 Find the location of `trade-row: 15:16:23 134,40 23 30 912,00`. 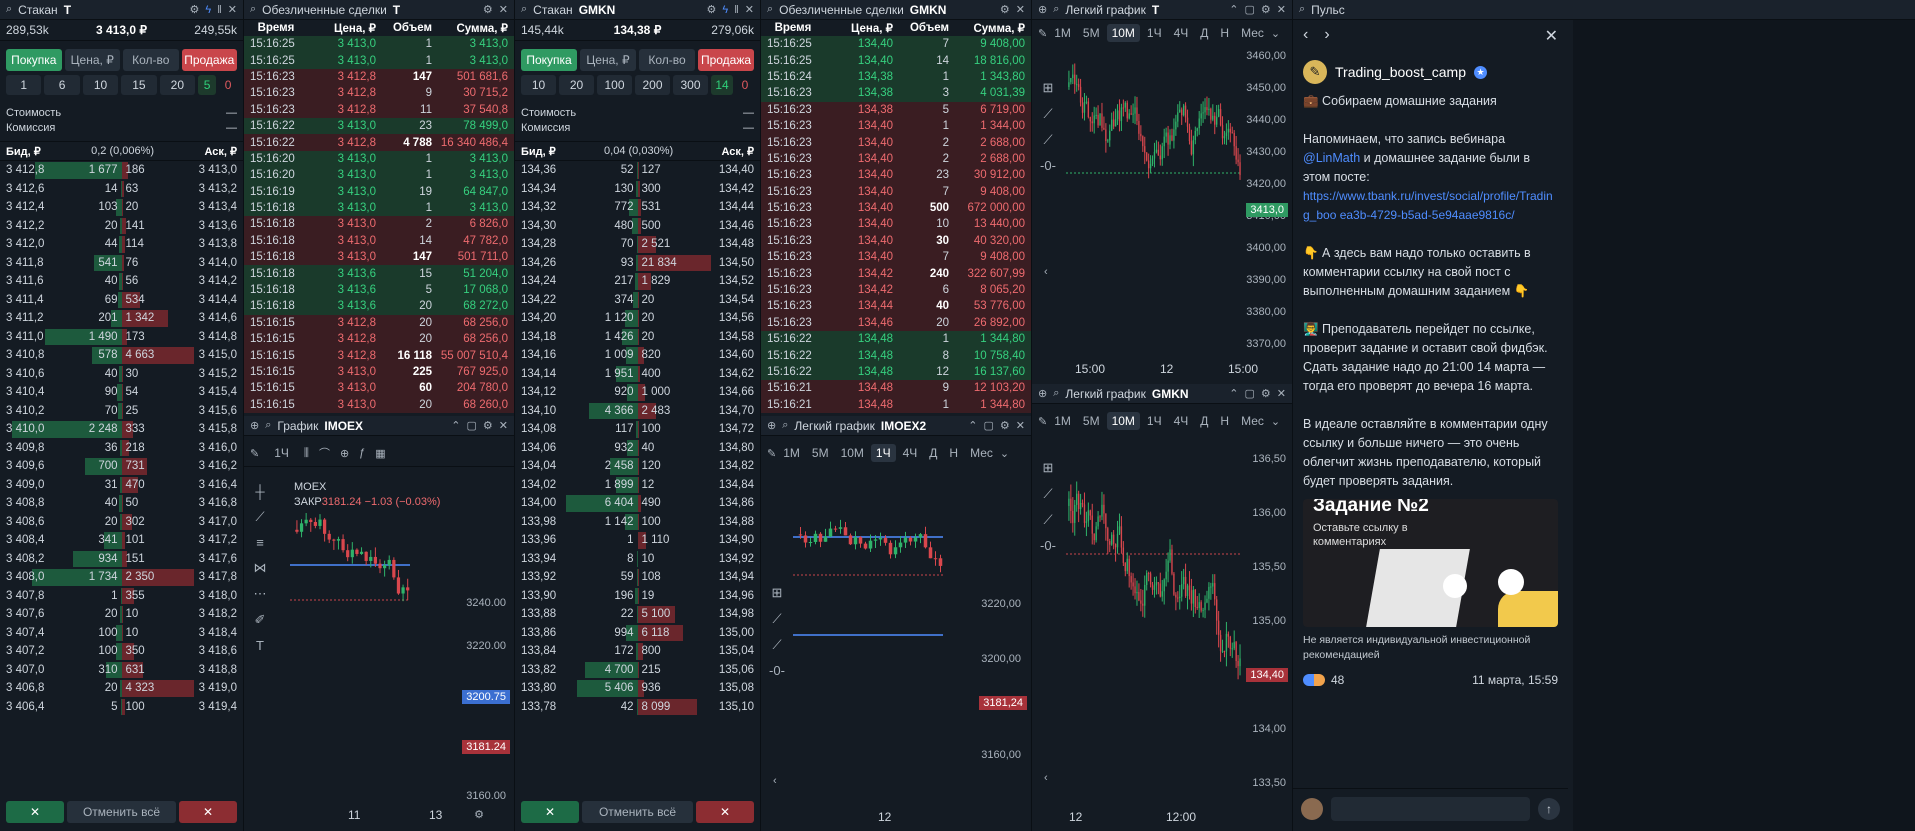

trade-row: 15:16:23 134,40 23 30 912,00 is located at coordinates (896, 175).